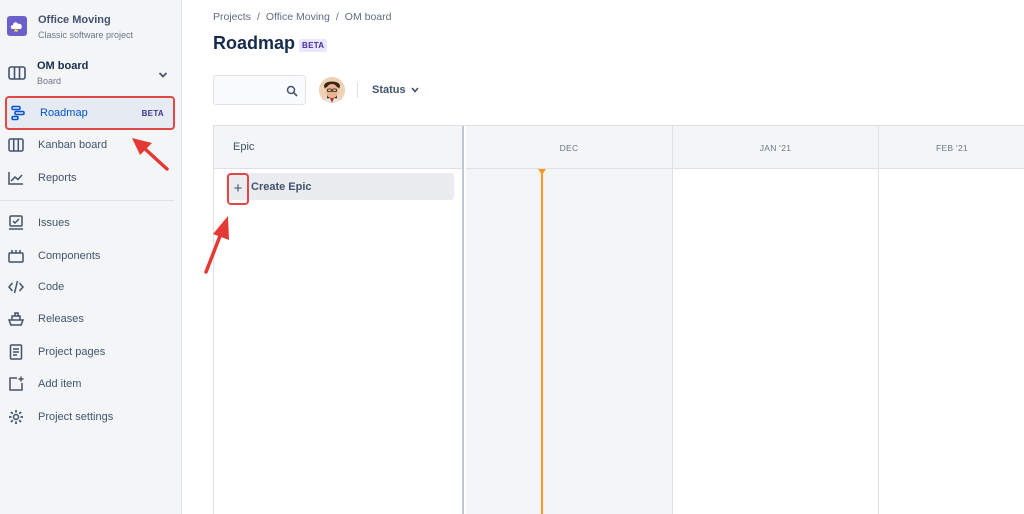 This screenshot has height=514, width=1024. I want to click on today-marker-head, so click(542, 172).